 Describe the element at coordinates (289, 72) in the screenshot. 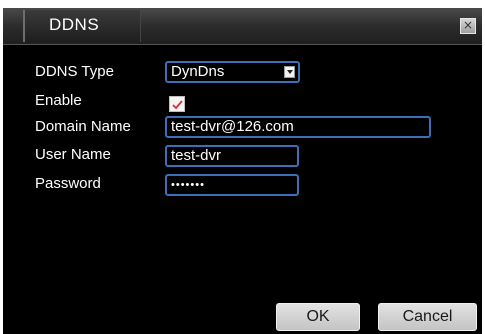

I see `chevron-down-icon` at that location.